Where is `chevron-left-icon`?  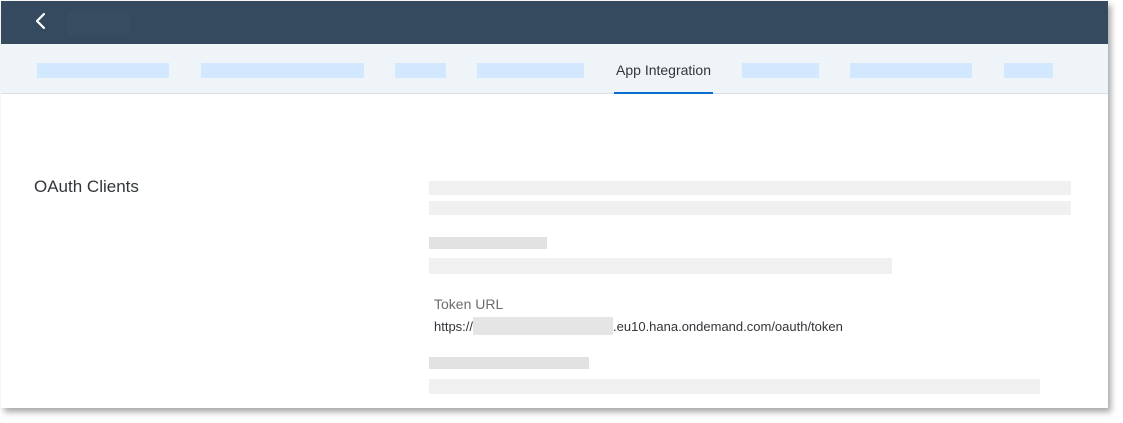 chevron-left-icon is located at coordinates (41, 23).